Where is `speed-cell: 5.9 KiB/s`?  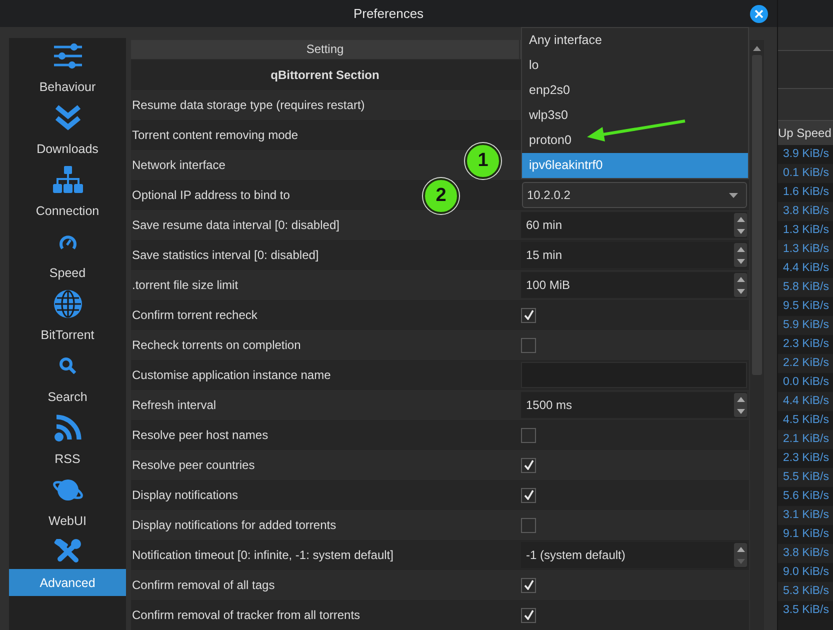 speed-cell: 5.9 KiB/s is located at coordinates (805, 325).